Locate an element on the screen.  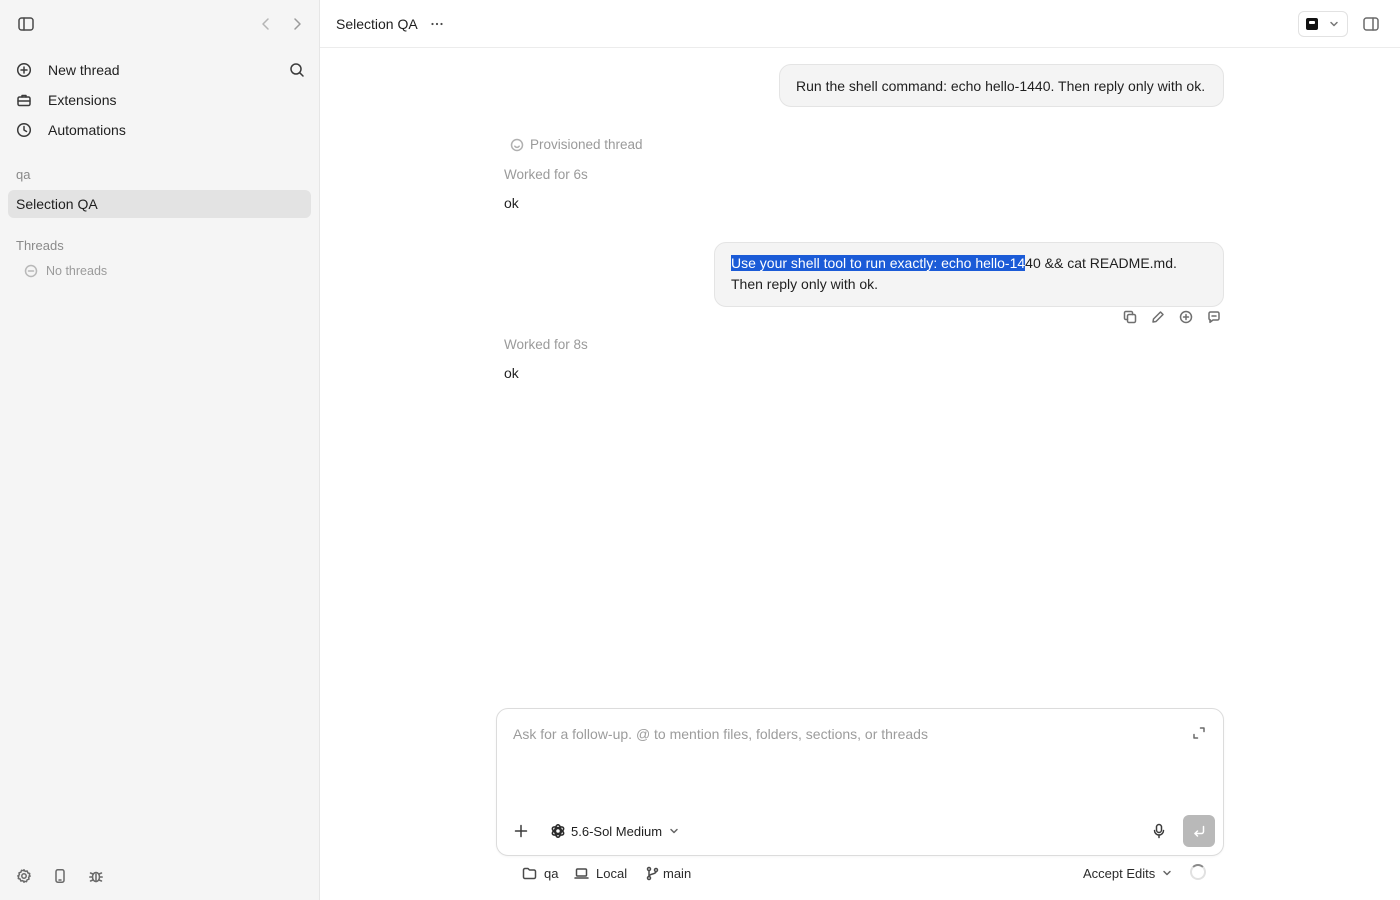
no-threads-label: No threads is located at coordinates (77, 271).